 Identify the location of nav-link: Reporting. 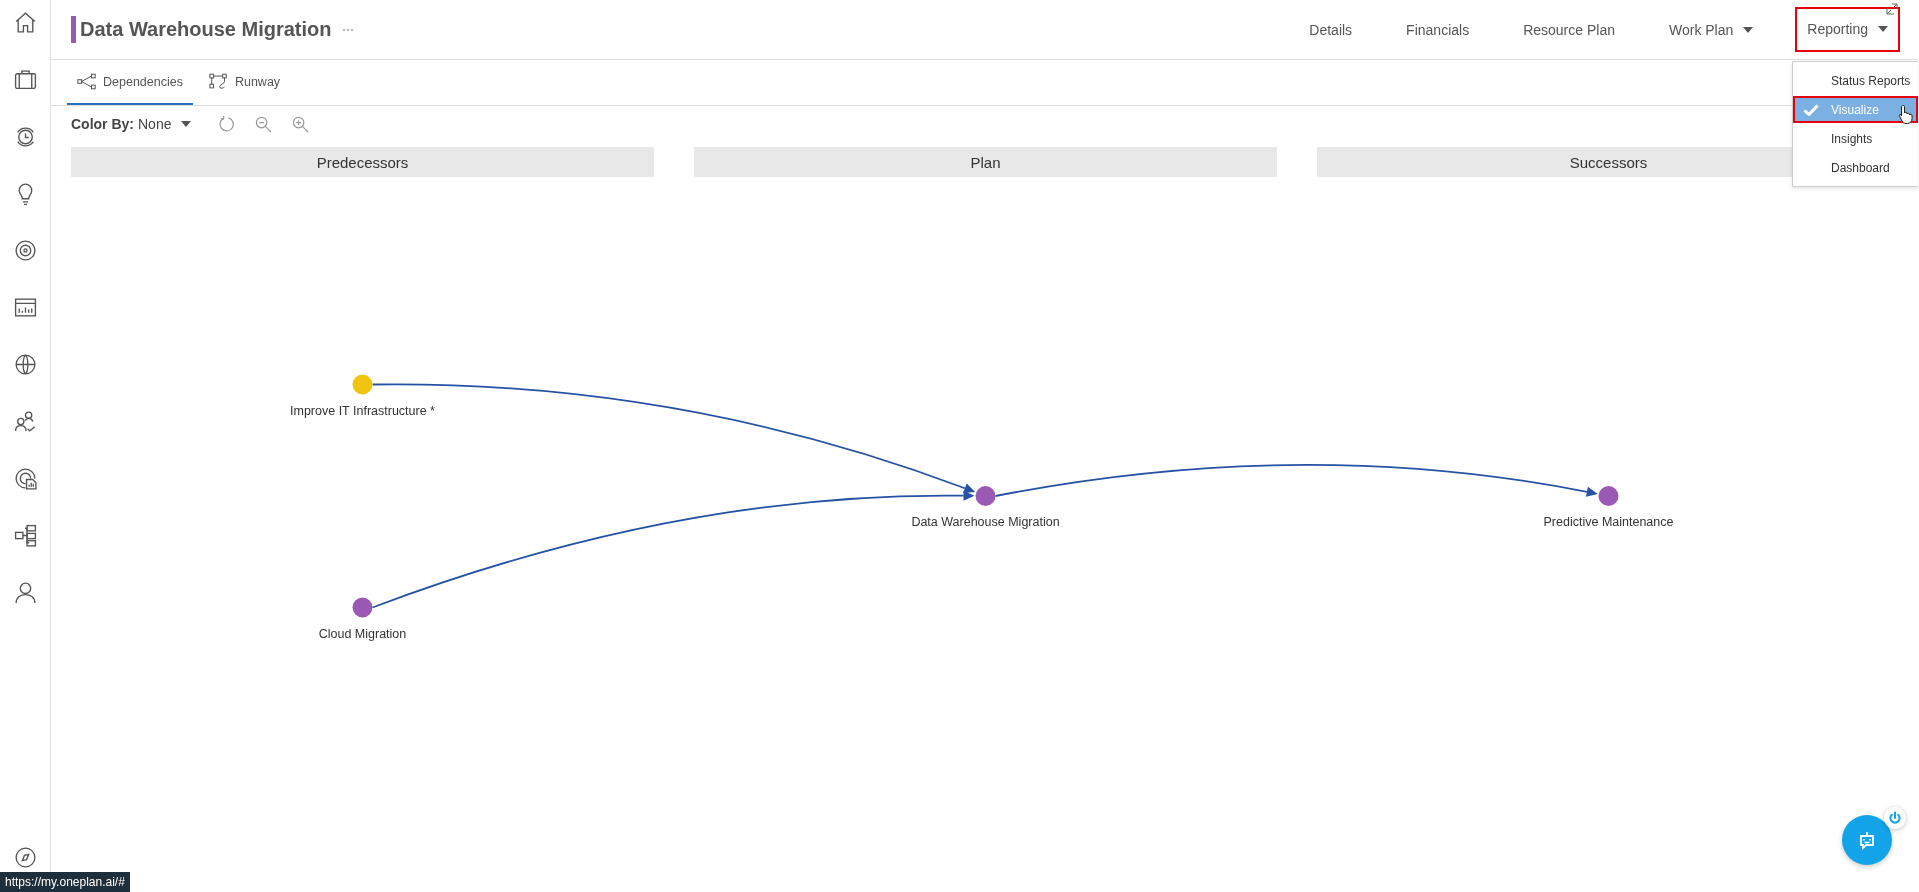
(1847, 29).